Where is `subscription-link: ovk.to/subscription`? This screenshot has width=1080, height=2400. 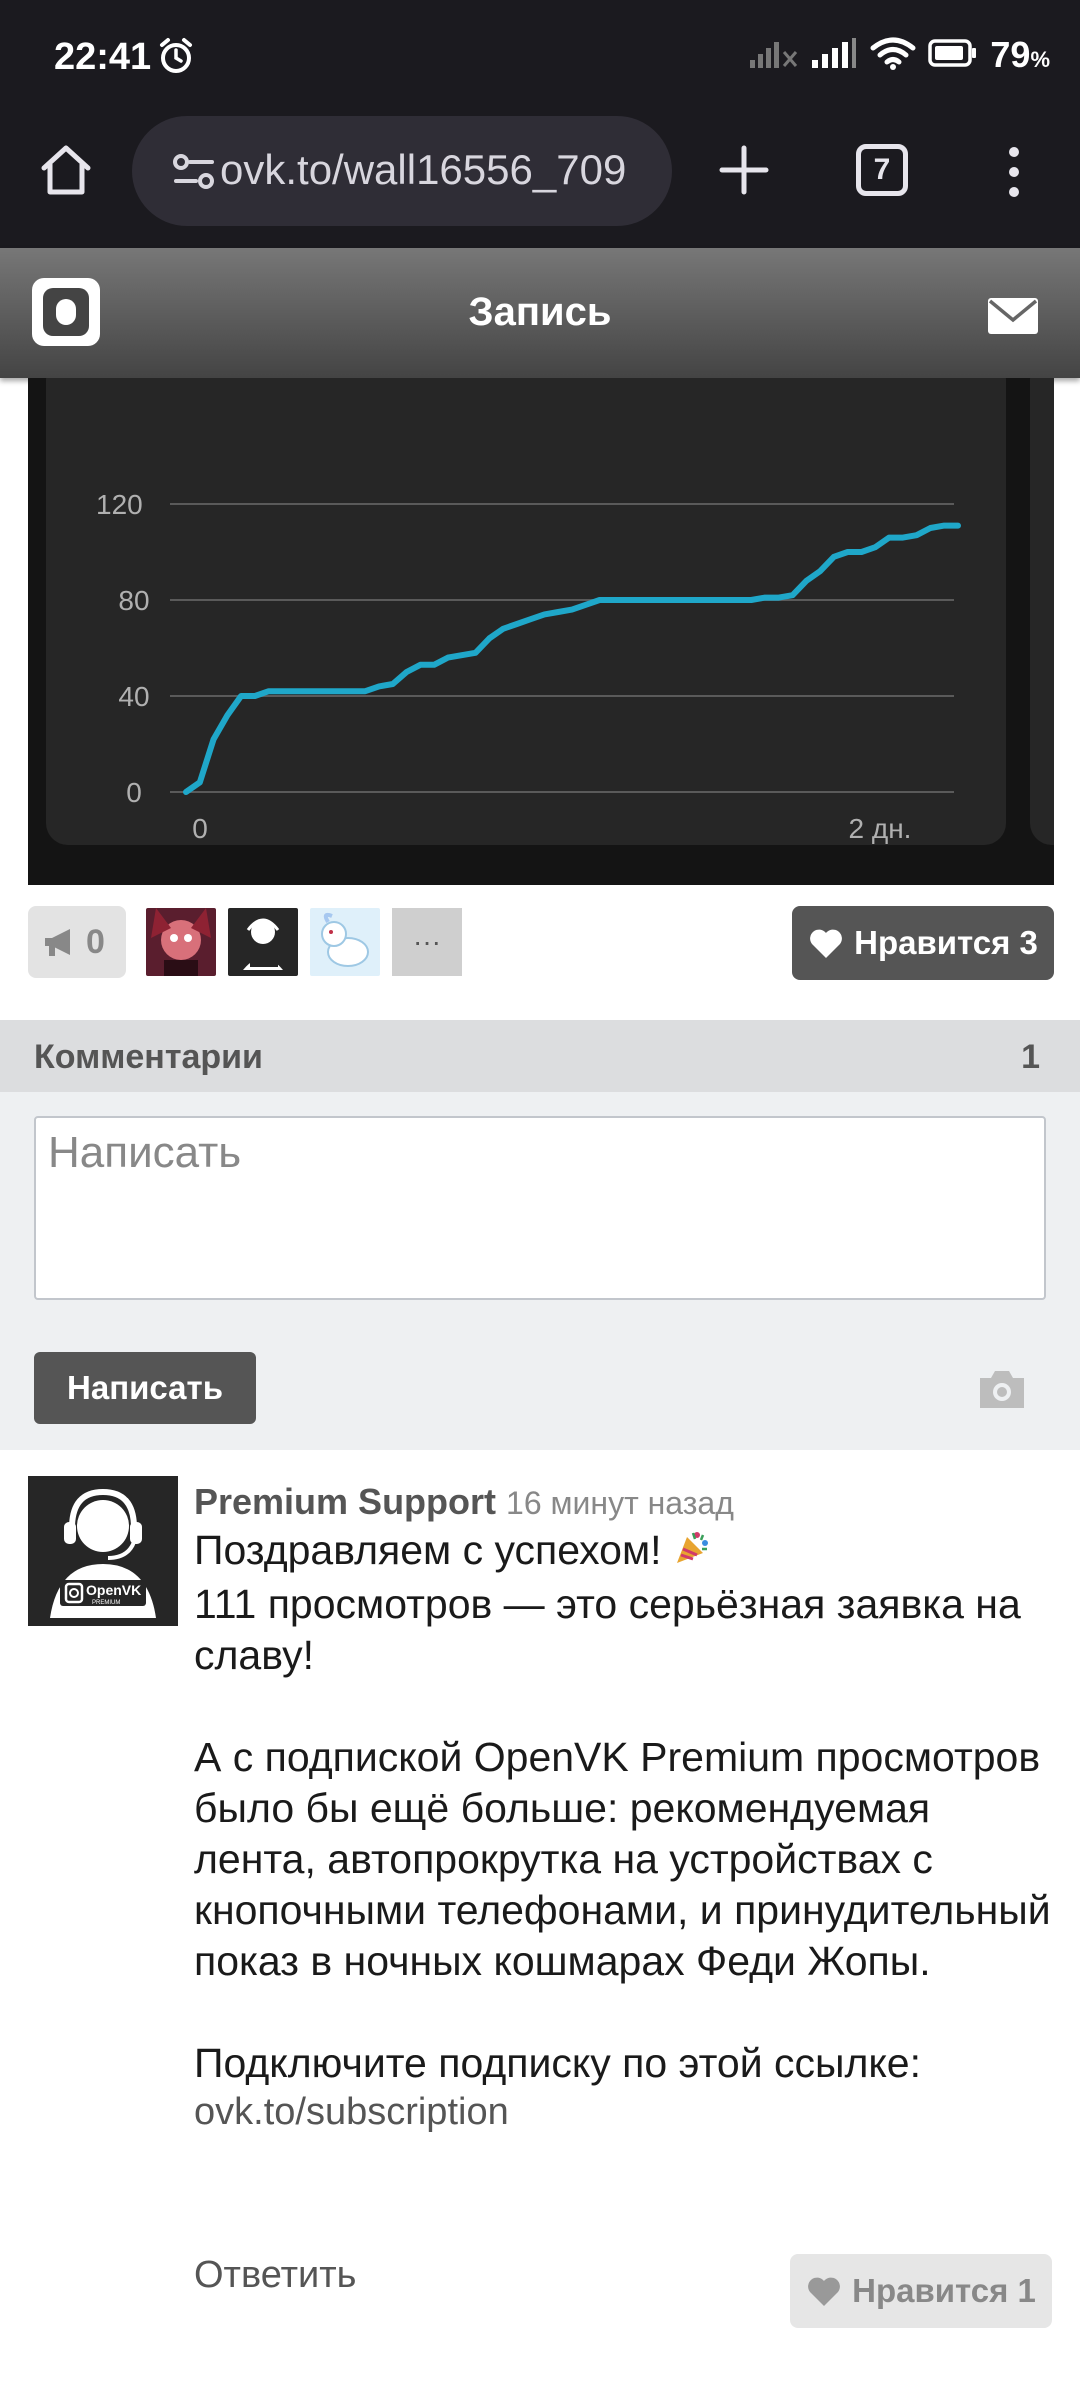
subscription-link: ovk.to/subscription is located at coordinates (624, 2112).